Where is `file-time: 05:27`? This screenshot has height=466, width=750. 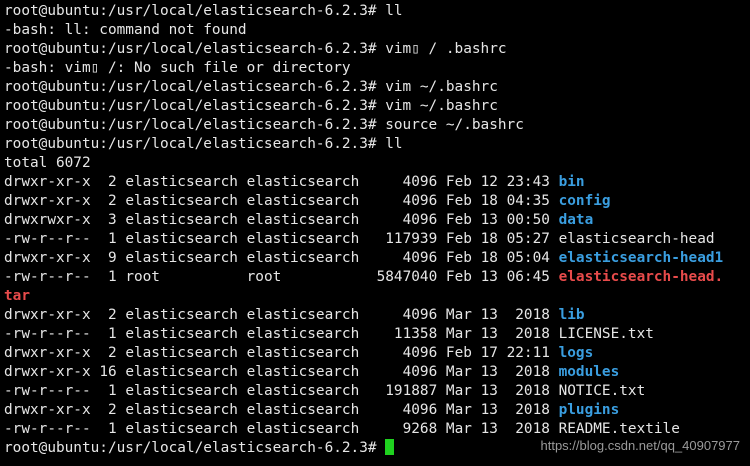
file-time: 05:27 is located at coordinates (528, 239).